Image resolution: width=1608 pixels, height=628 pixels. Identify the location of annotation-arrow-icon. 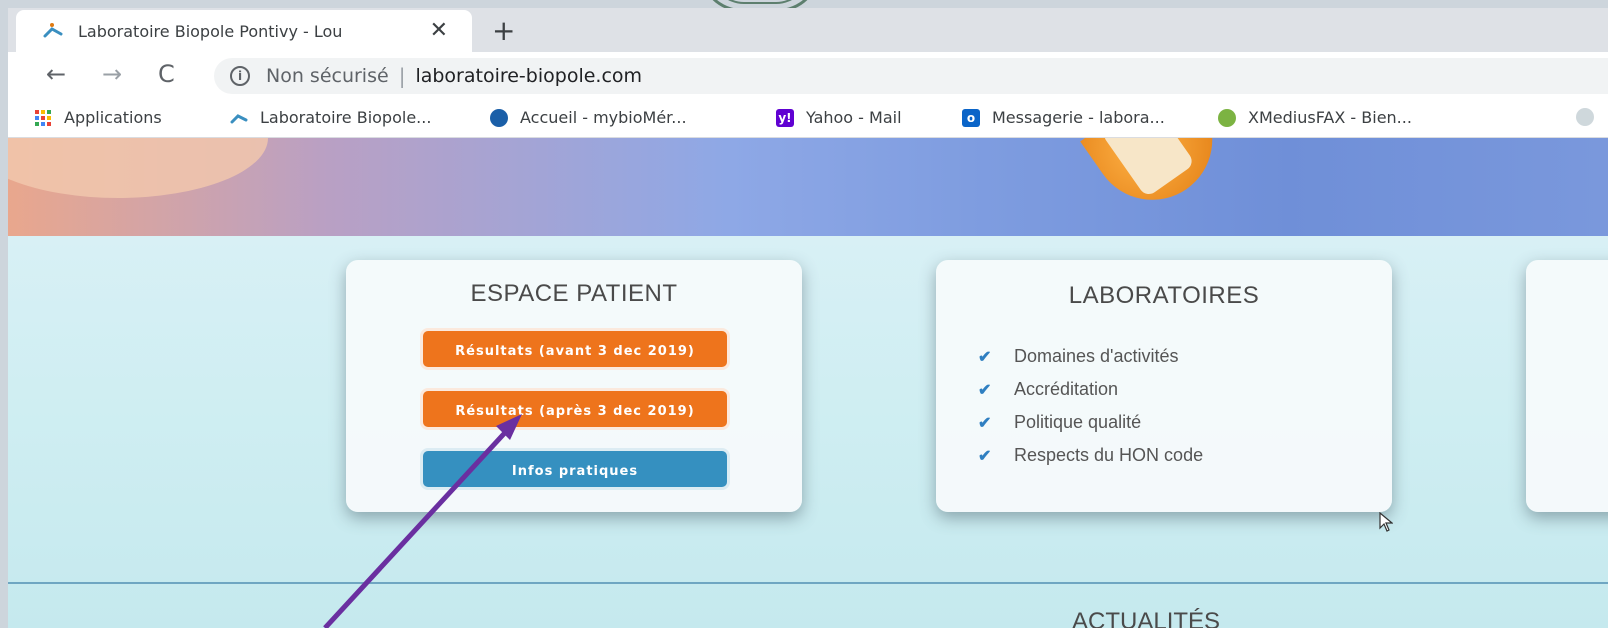
(422, 521).